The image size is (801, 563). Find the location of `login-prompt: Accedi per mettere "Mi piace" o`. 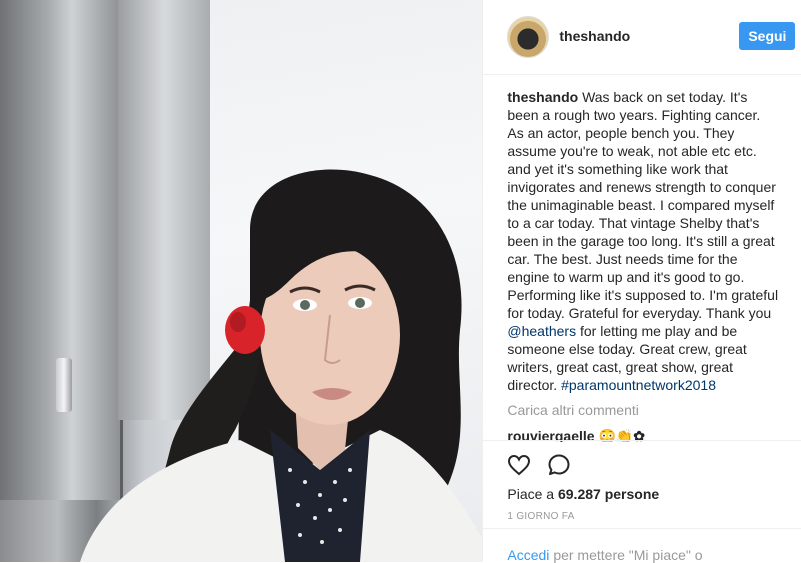

login-prompt: Accedi per mettere "Mi piace" o is located at coordinates (604, 555).